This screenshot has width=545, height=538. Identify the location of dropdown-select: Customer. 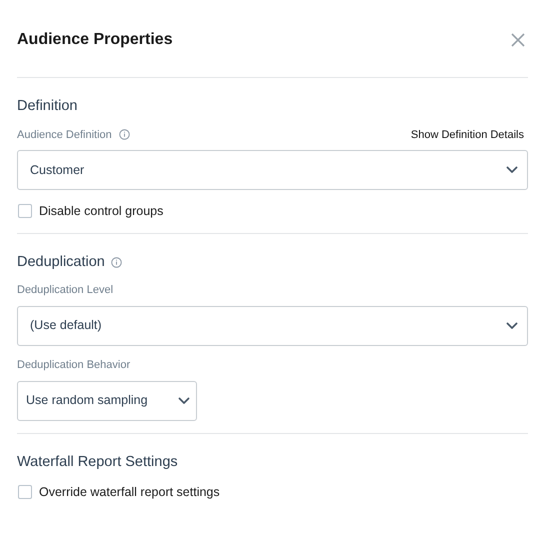
(272, 170).